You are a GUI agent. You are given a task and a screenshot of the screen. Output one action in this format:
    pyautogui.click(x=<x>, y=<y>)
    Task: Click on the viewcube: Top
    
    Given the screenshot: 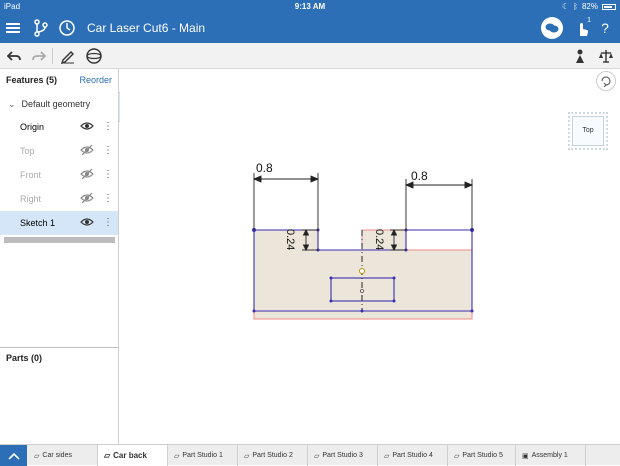 What is the action you would take?
    pyautogui.click(x=588, y=131)
    